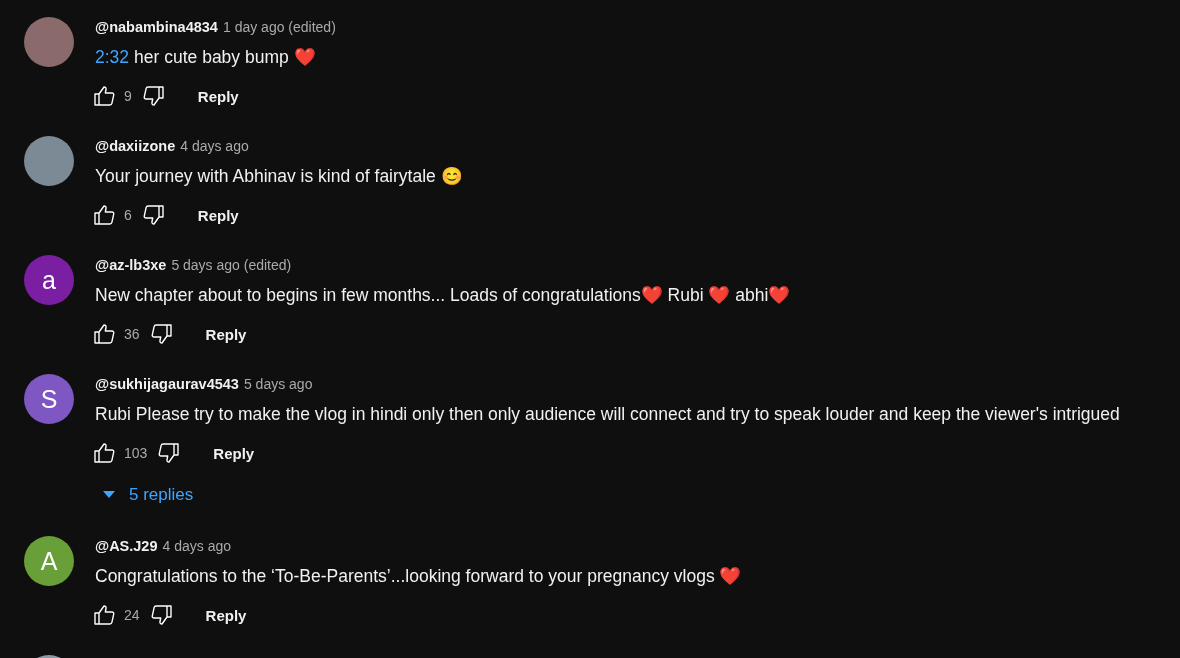  I want to click on username-link: @az-lb3xe, so click(131, 265).